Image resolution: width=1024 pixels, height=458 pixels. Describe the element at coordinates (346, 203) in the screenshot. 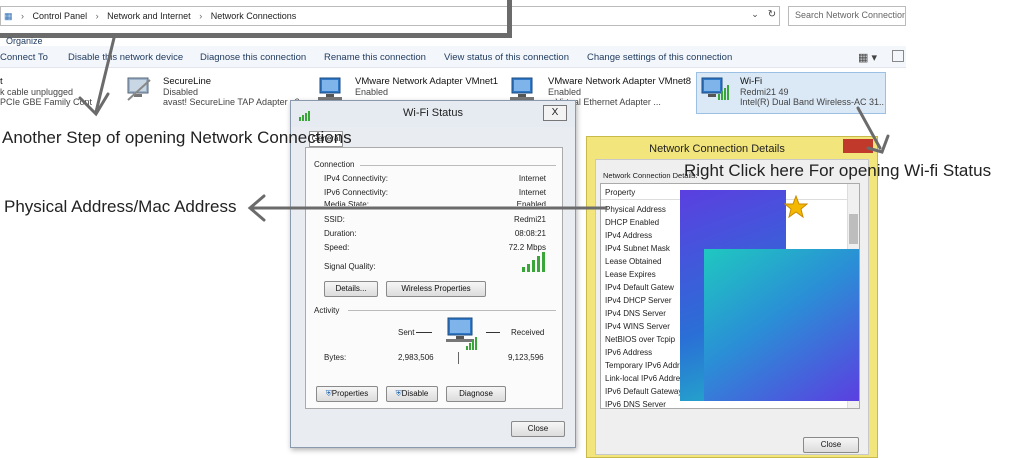

I see `media-state-label: Media State:` at that location.